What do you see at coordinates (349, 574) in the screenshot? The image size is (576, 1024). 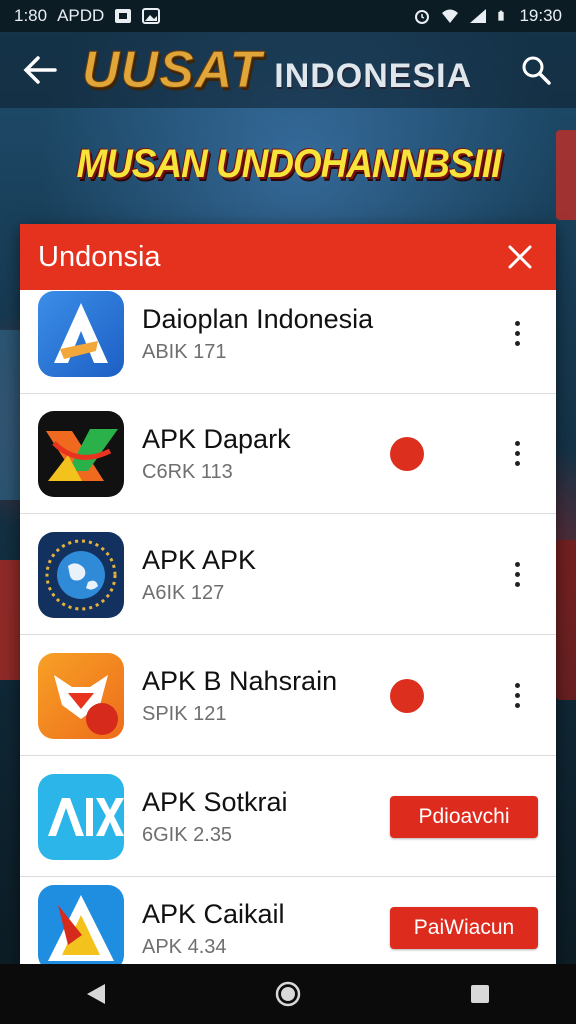 I see `app-info: APK APK A6IK 127` at bounding box center [349, 574].